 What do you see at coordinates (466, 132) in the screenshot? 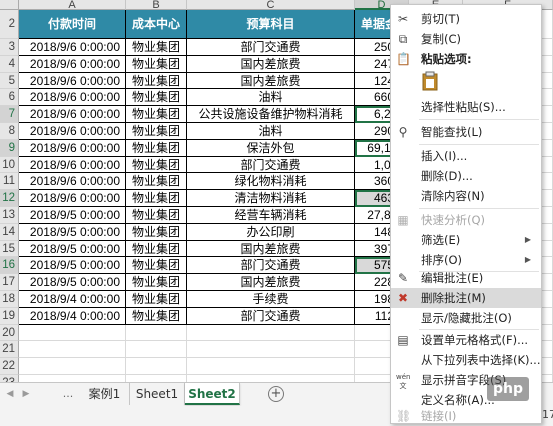
I see `menu-item-smart-lookup: ⚲ 智能查找(L)` at bounding box center [466, 132].